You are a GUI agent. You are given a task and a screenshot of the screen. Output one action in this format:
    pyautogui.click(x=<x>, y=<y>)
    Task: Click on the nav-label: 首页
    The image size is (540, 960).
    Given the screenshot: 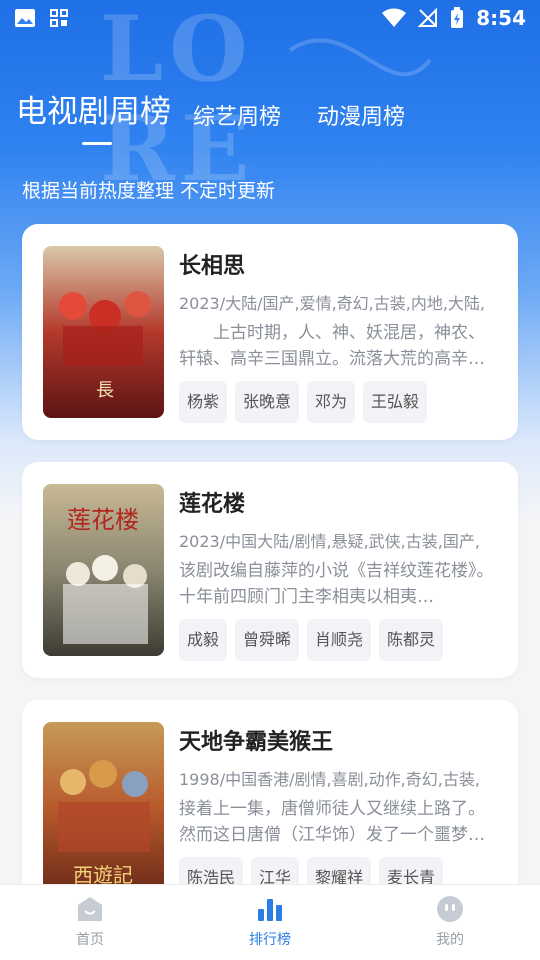 What is the action you would take?
    pyautogui.click(x=90, y=940)
    